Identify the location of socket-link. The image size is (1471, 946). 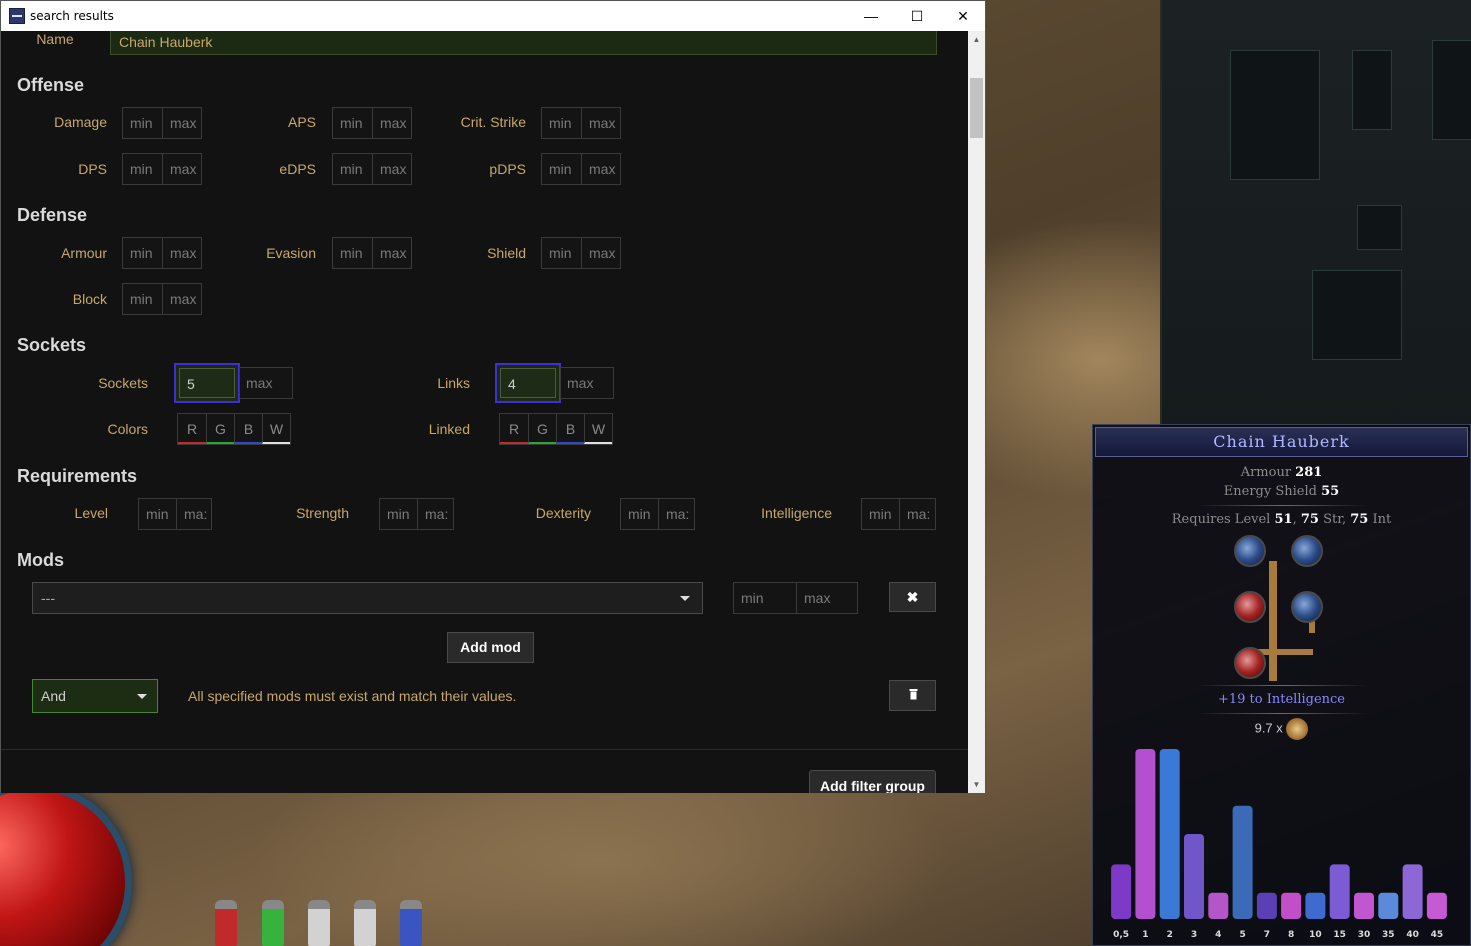
(1273, 621).